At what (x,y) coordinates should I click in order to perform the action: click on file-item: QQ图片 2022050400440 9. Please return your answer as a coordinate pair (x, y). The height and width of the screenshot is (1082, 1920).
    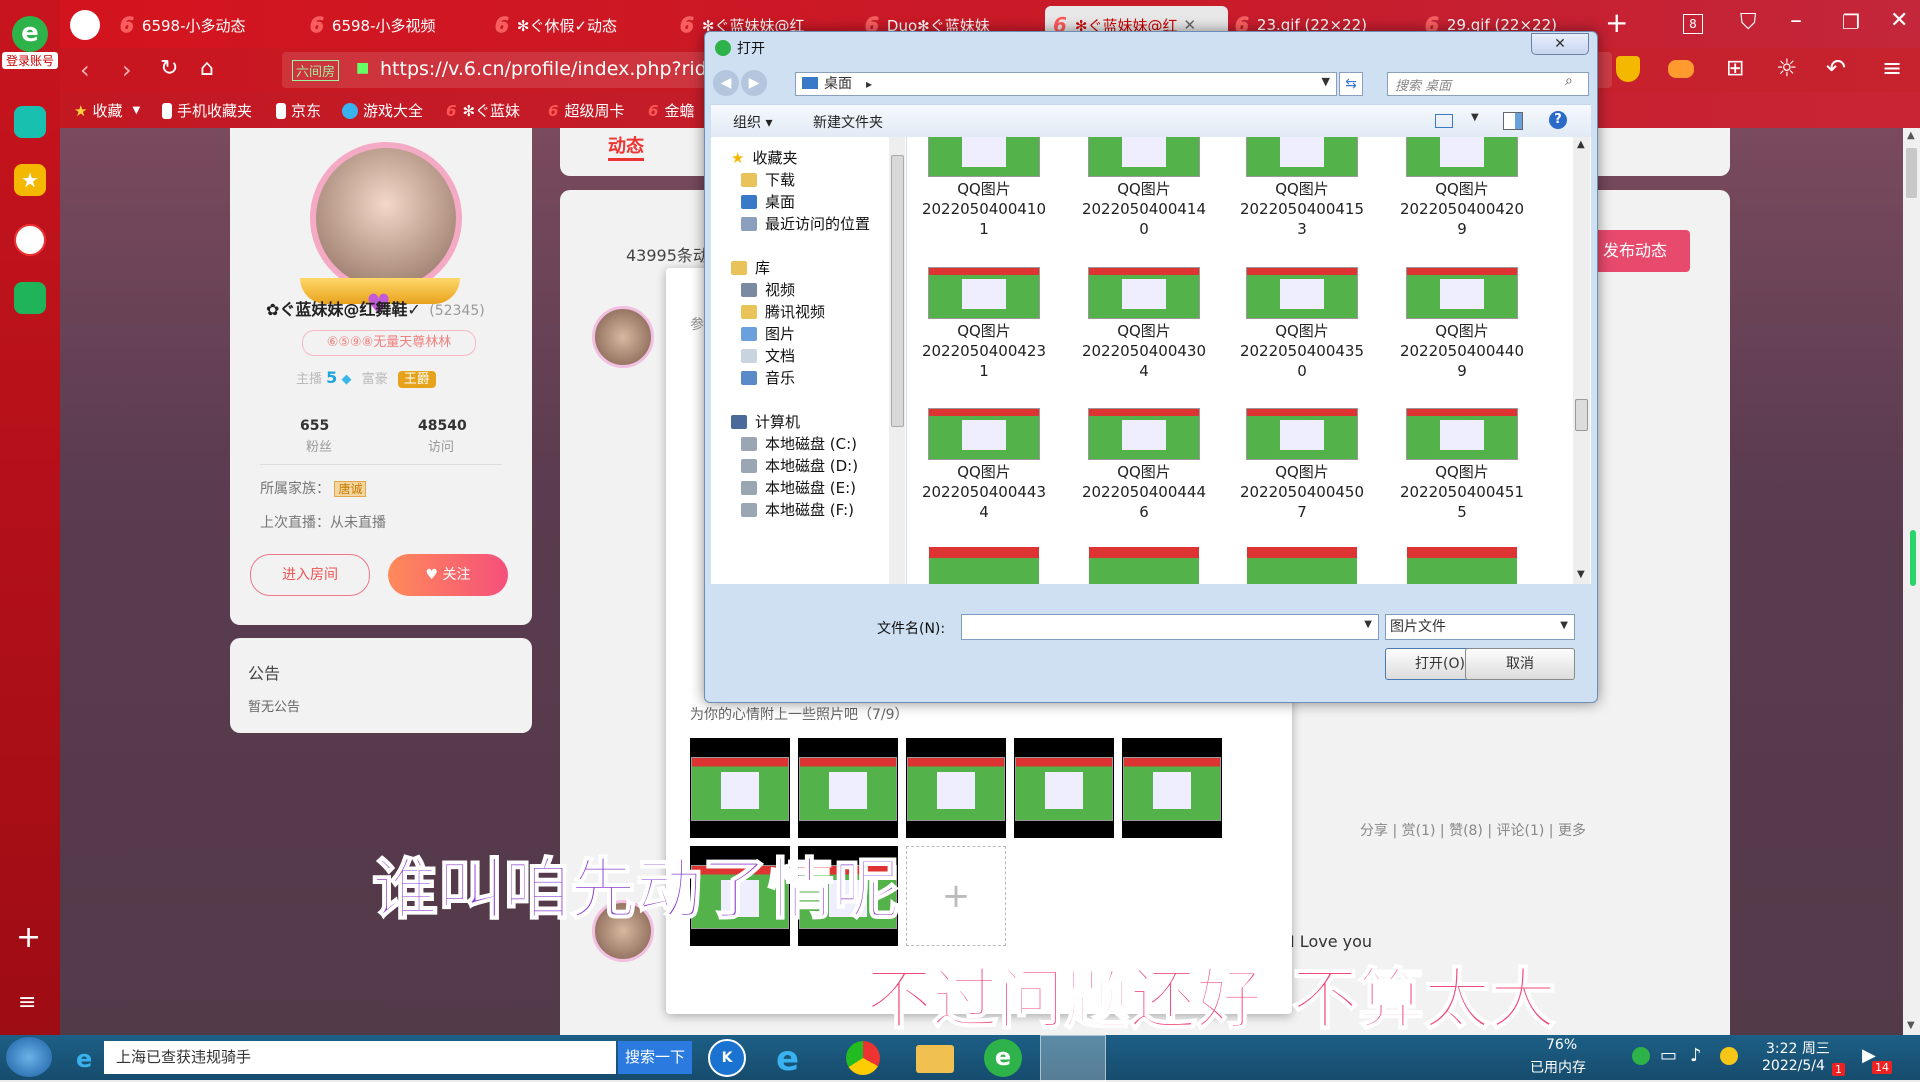
    Looking at the image, I should click on (1462, 324).